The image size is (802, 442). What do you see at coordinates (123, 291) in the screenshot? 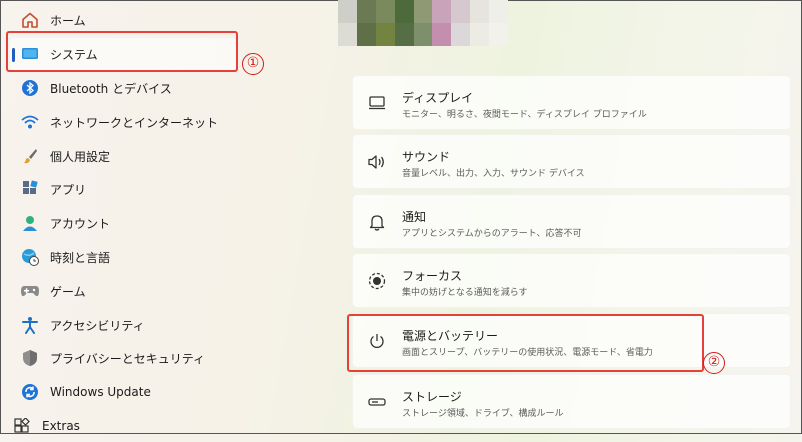
I see `sidebar-item-gaming: ゲーム` at bounding box center [123, 291].